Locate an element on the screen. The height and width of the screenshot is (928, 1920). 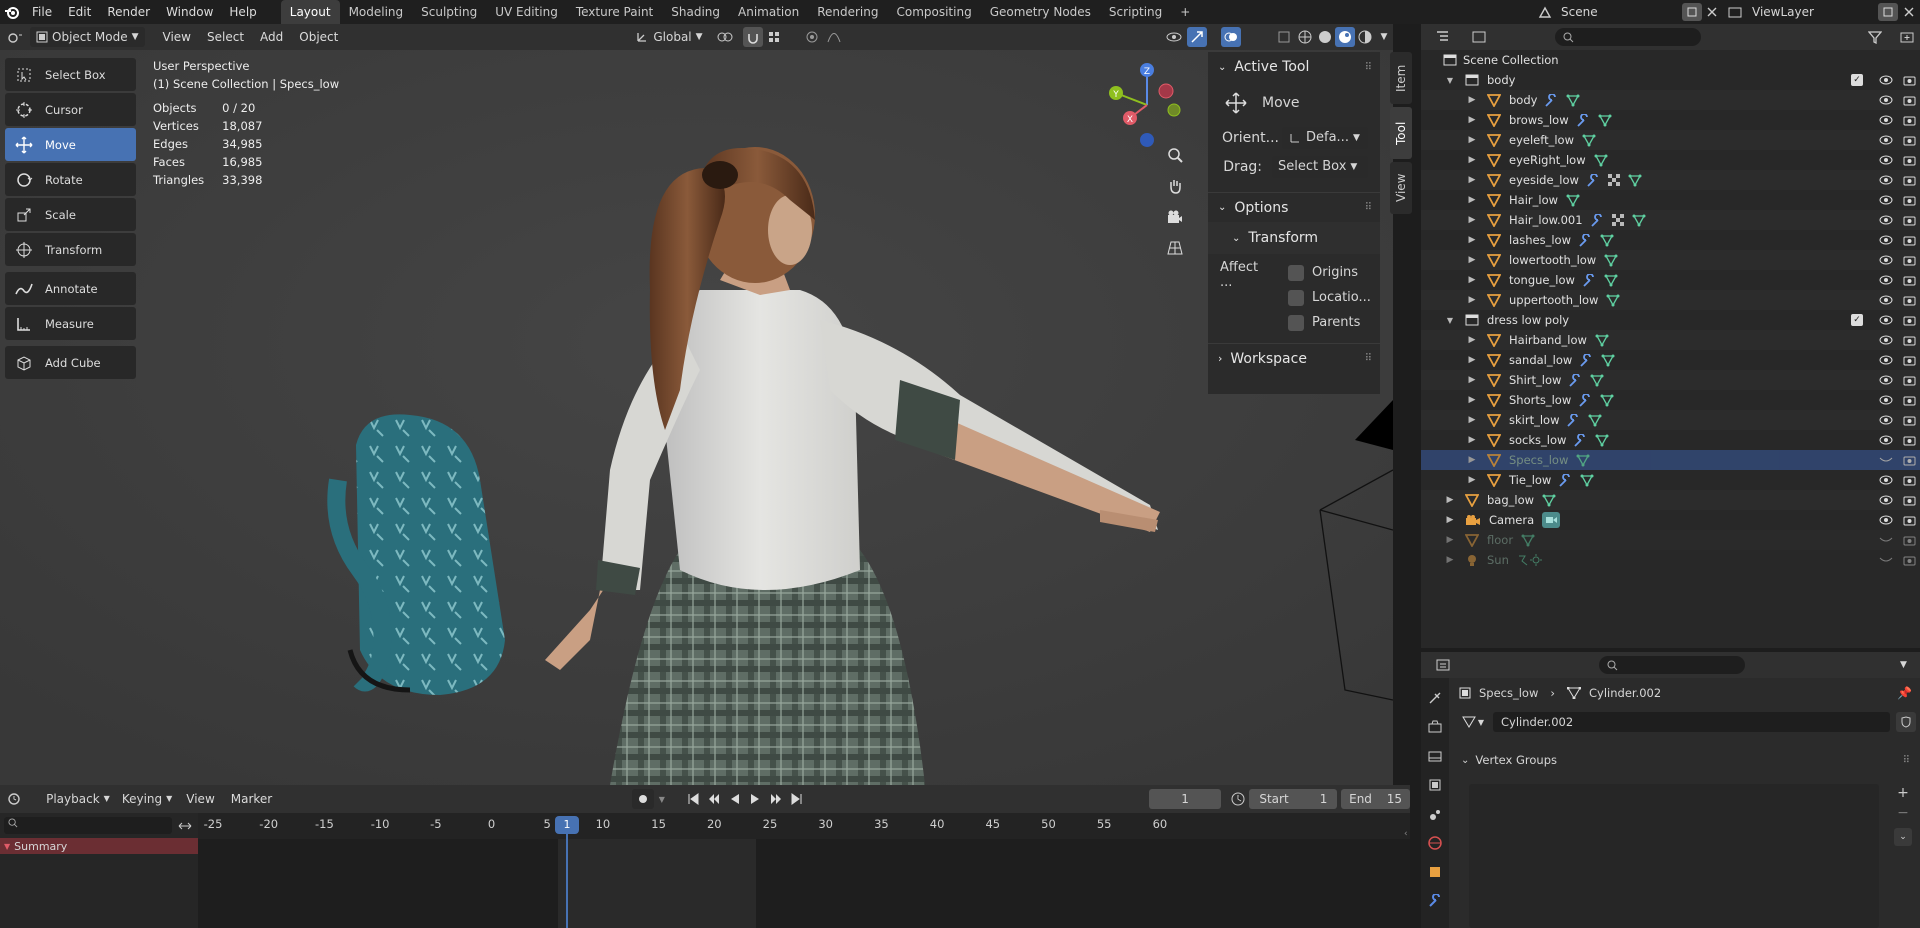
swap-arrows-icon is located at coordinates (185, 825).